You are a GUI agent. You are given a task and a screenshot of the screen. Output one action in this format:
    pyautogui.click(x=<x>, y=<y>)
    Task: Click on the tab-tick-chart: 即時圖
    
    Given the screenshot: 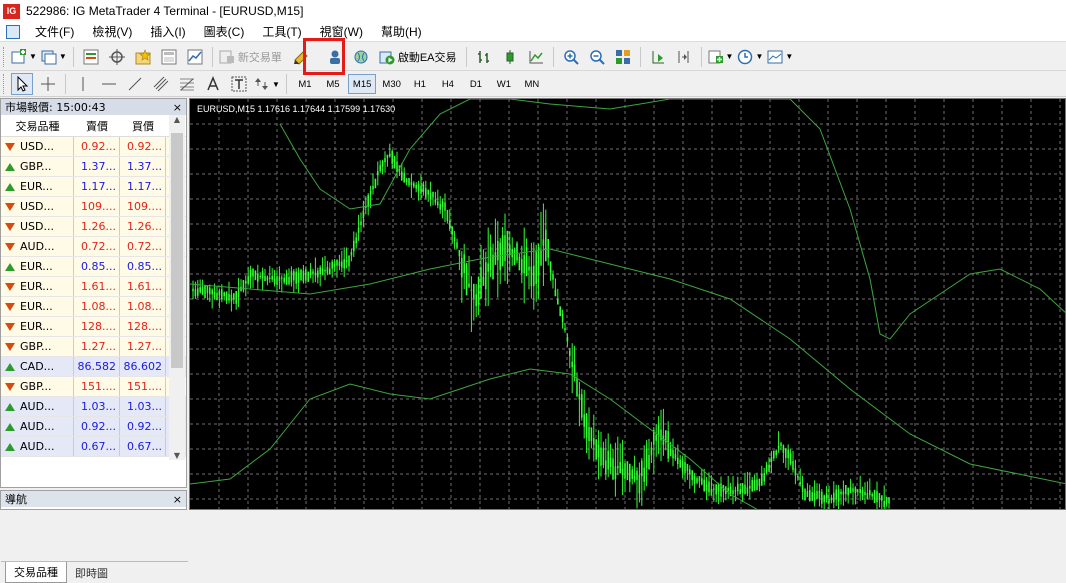 What is the action you would take?
    pyautogui.click(x=91, y=573)
    